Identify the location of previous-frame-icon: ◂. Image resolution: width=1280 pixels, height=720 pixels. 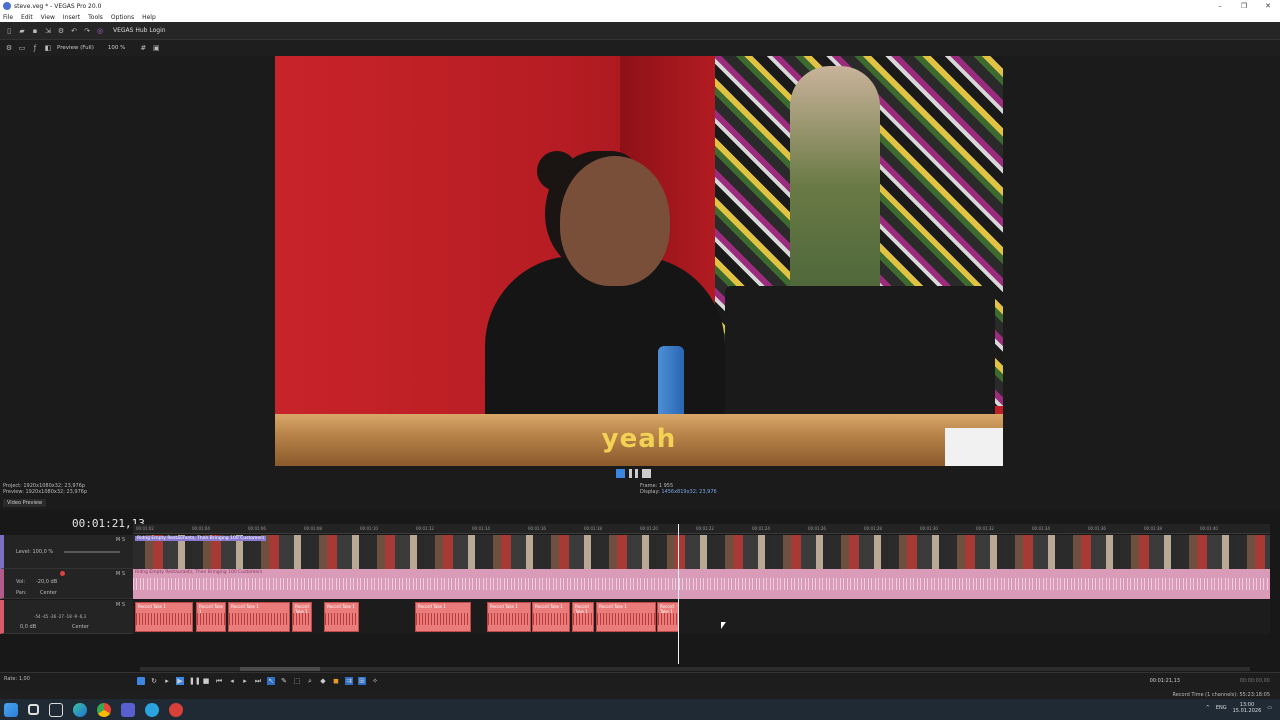
(232, 681).